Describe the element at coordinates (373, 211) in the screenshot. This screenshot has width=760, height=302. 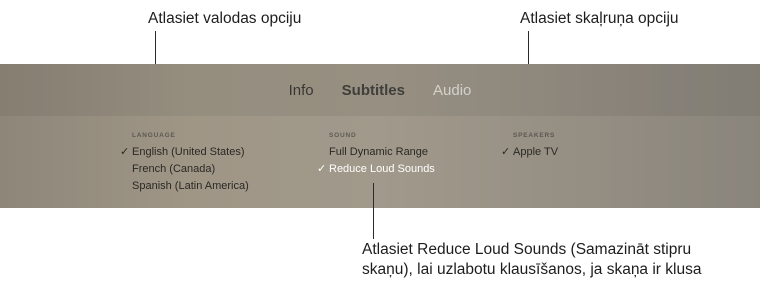
I see `leader-line-sound` at that location.